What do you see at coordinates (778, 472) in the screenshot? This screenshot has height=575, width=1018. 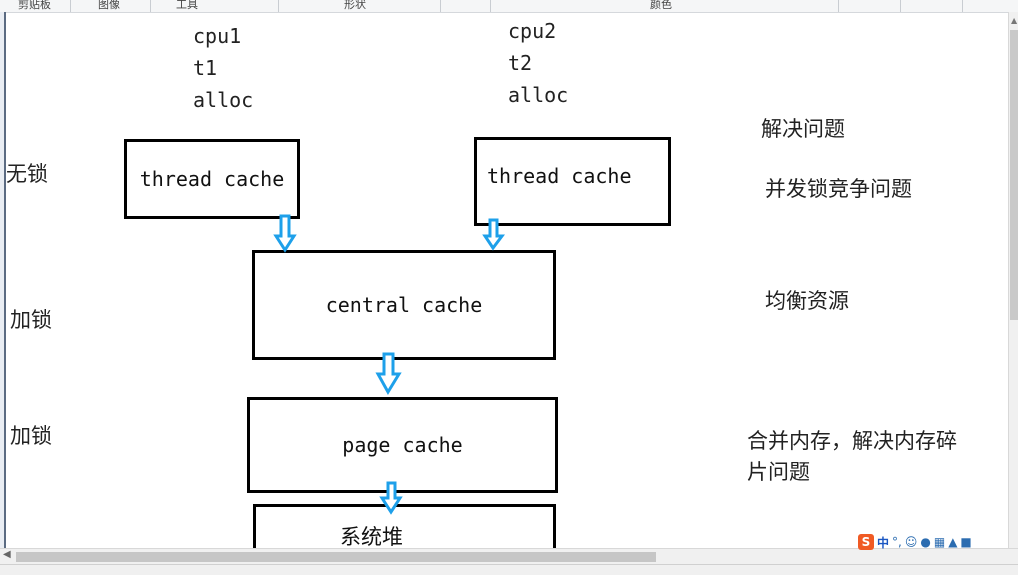 I see `note-merge-line2: 片问题` at bounding box center [778, 472].